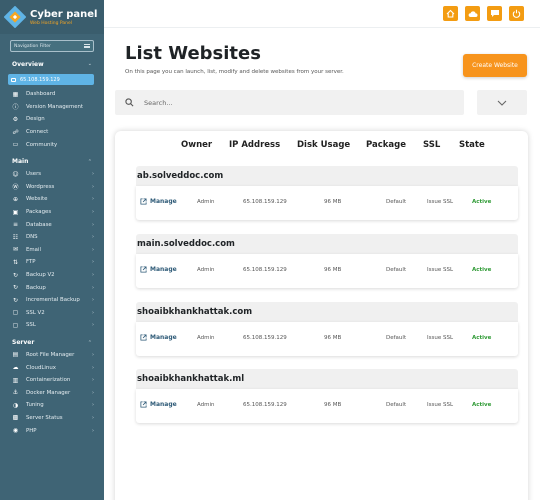 The height and width of the screenshot is (500, 540). Describe the element at coordinates (52, 224) in the screenshot. I see `main-item-database: ≡ Database ›` at that location.